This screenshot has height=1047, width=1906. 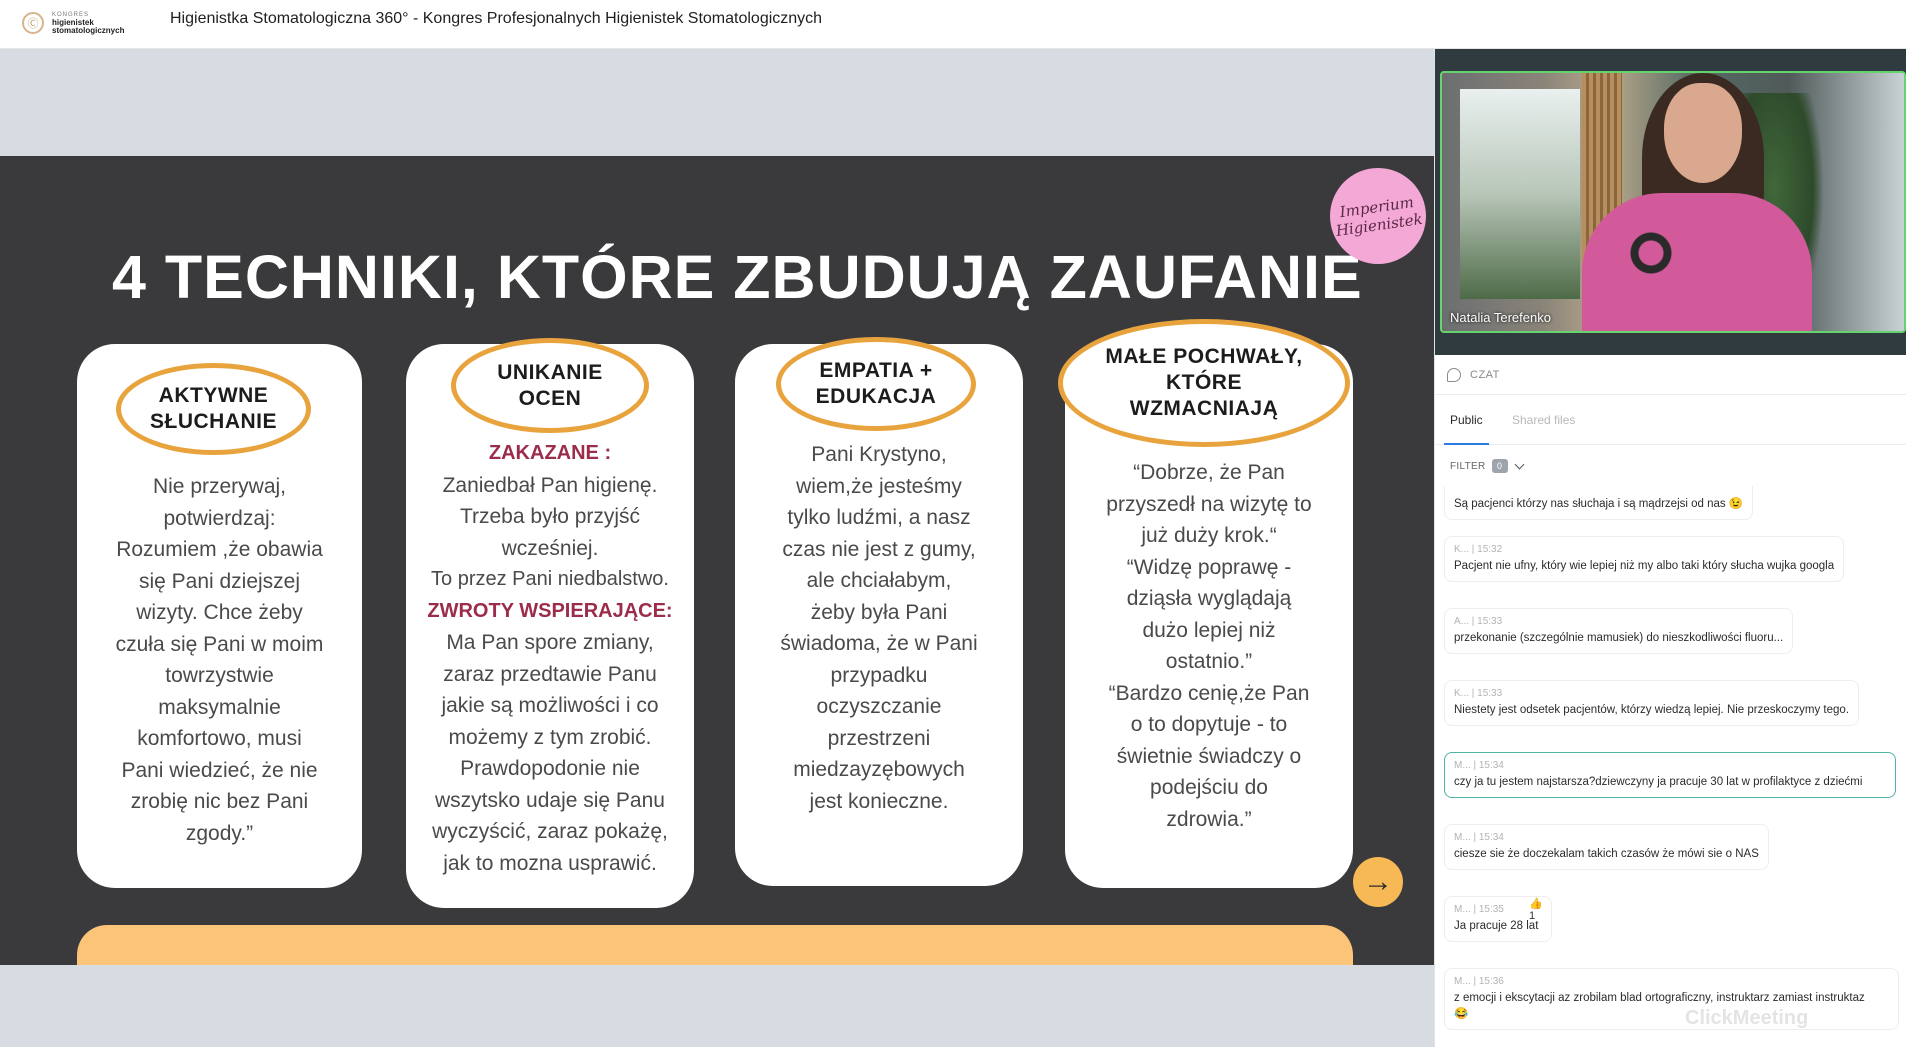 What do you see at coordinates (1519, 464) in the screenshot?
I see `chevron-down-icon` at bounding box center [1519, 464].